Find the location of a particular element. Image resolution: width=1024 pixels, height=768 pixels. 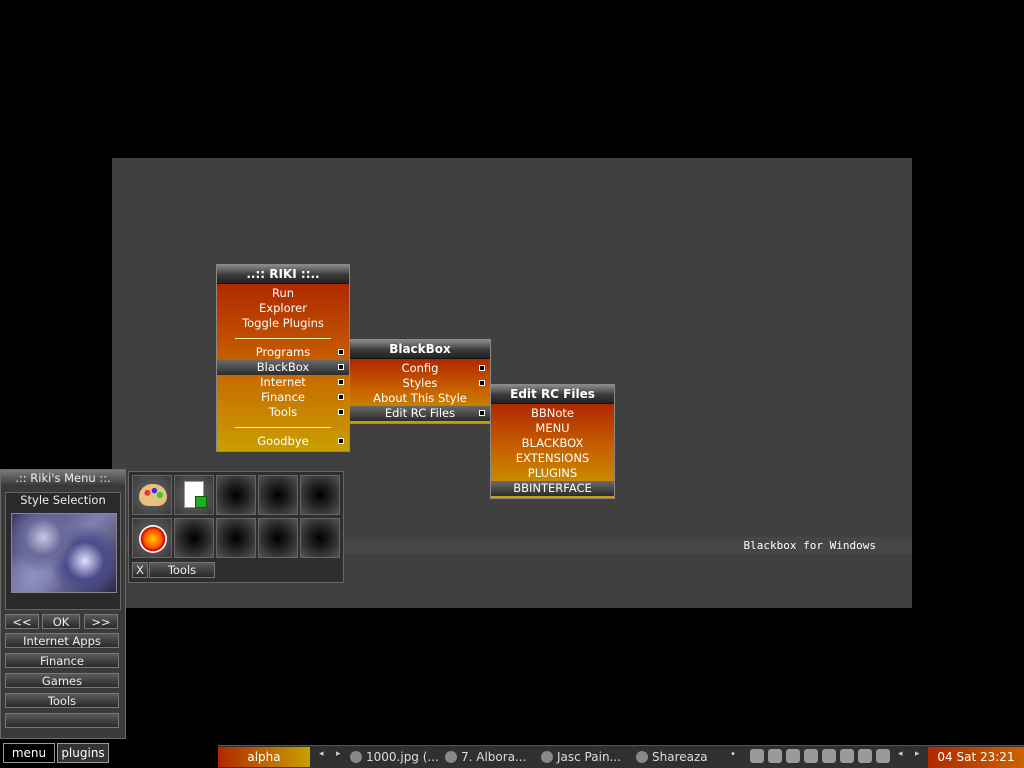

menu-item-label: BLACKBOX is located at coordinates (552, 443).